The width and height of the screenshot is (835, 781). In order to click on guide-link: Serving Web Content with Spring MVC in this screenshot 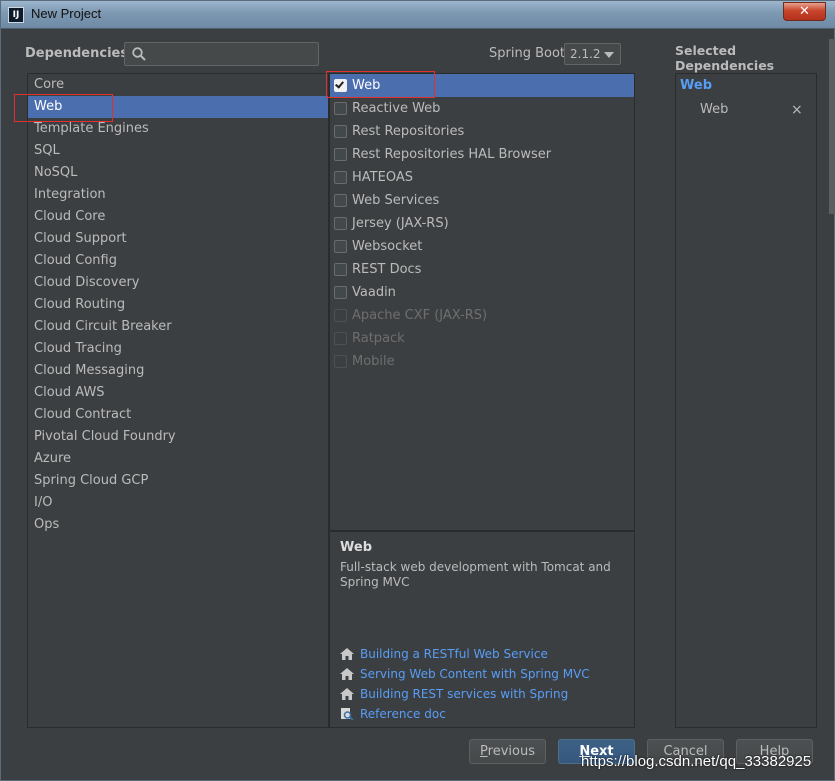, I will do `click(485, 674)`.